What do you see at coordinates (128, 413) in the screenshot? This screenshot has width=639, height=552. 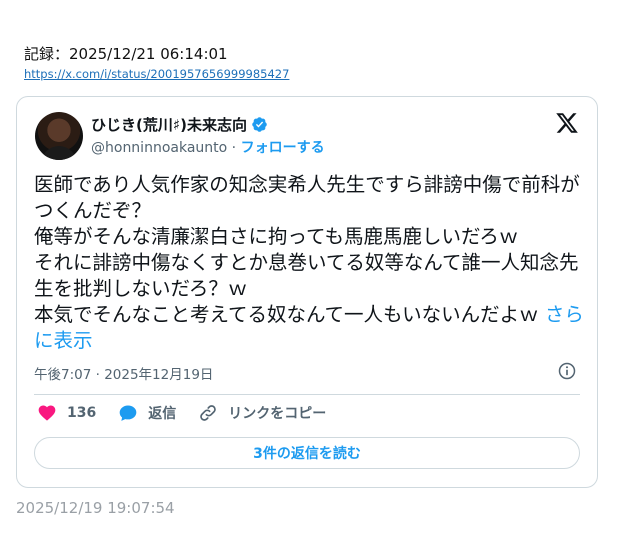 I see `reply-bubble-icon` at bounding box center [128, 413].